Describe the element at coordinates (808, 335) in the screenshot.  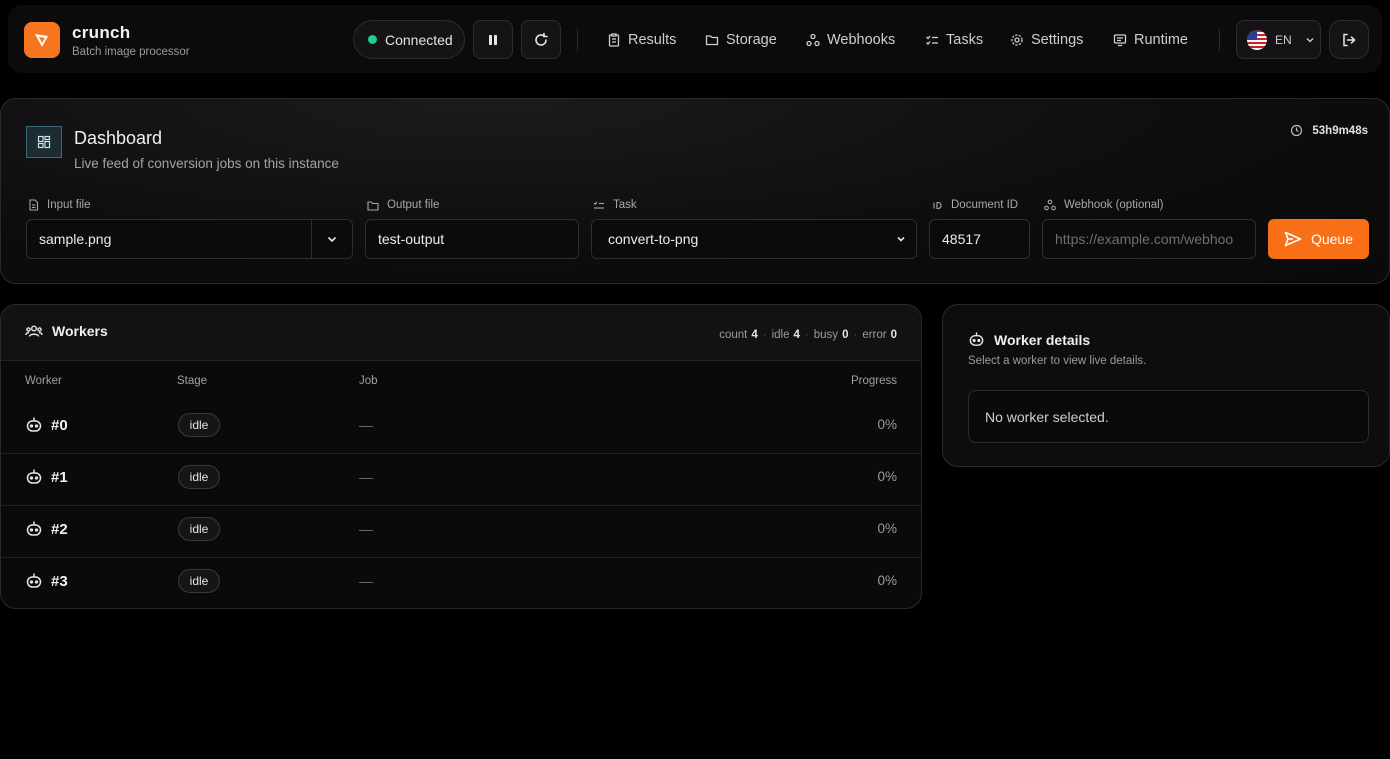
I see `workers-stats: count 4 · idle 4 · busy 0 · error 0` at that location.